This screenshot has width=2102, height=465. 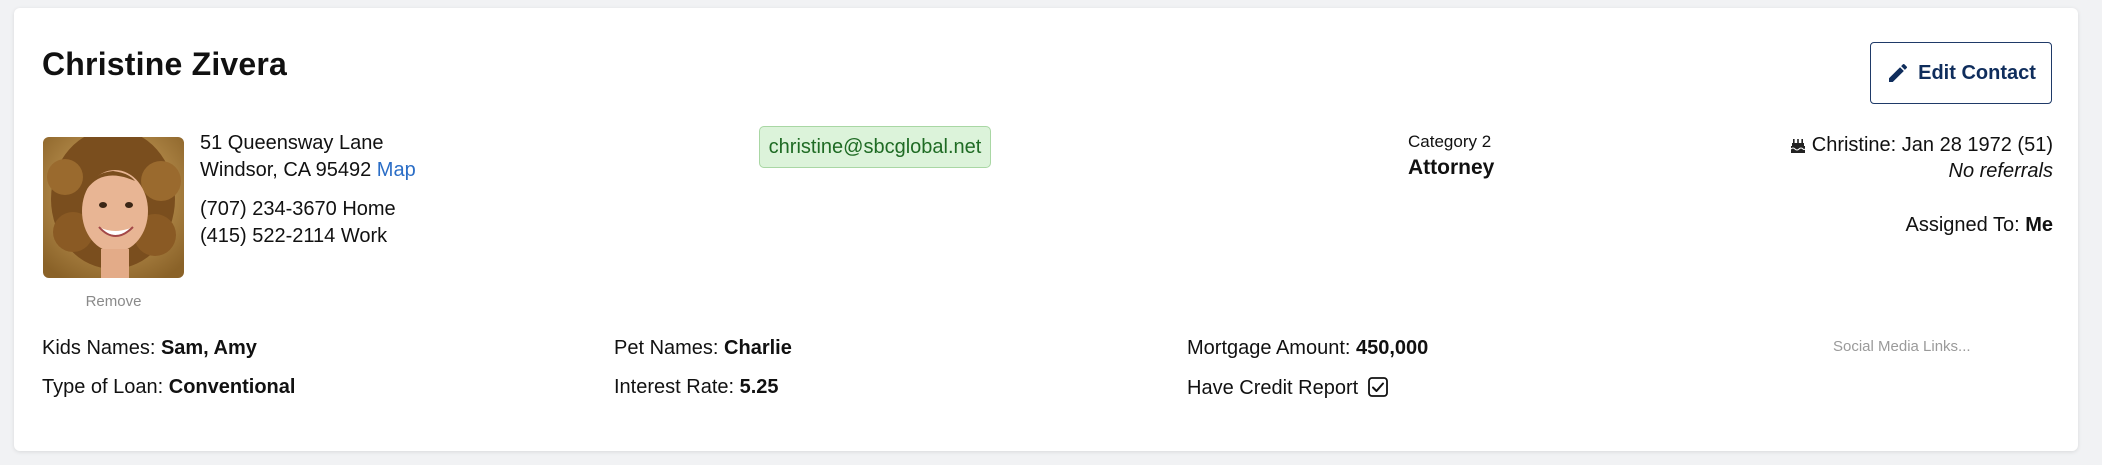 I want to click on loan-value: Conventional, so click(x=232, y=387).